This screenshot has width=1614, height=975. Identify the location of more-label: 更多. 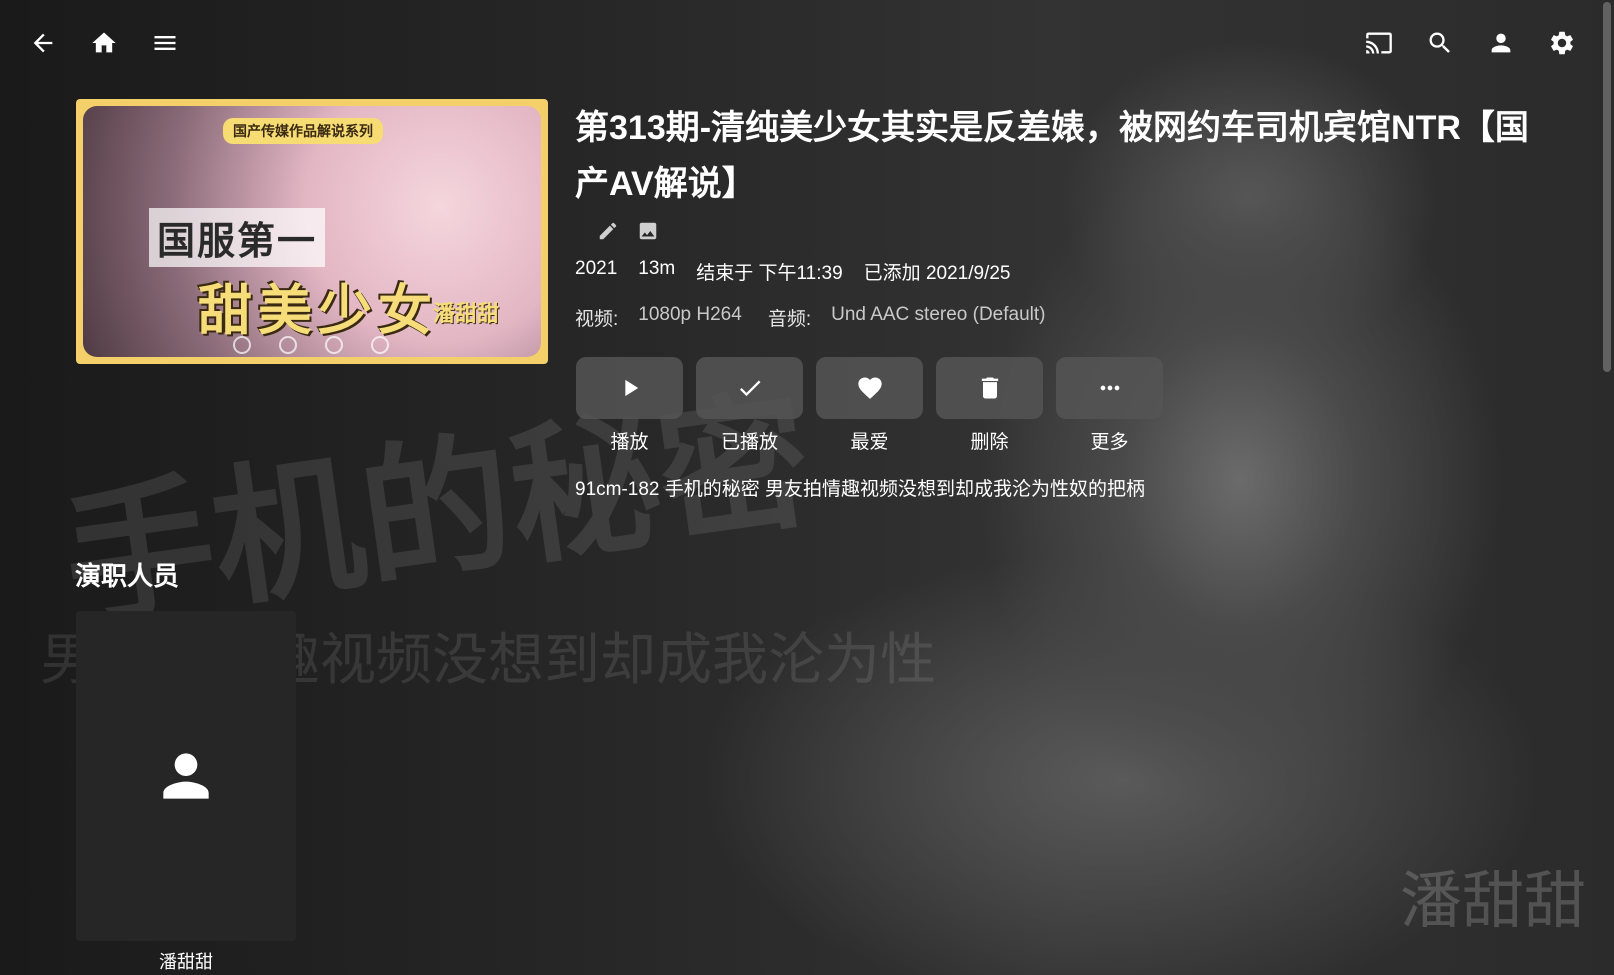
(1109, 442).